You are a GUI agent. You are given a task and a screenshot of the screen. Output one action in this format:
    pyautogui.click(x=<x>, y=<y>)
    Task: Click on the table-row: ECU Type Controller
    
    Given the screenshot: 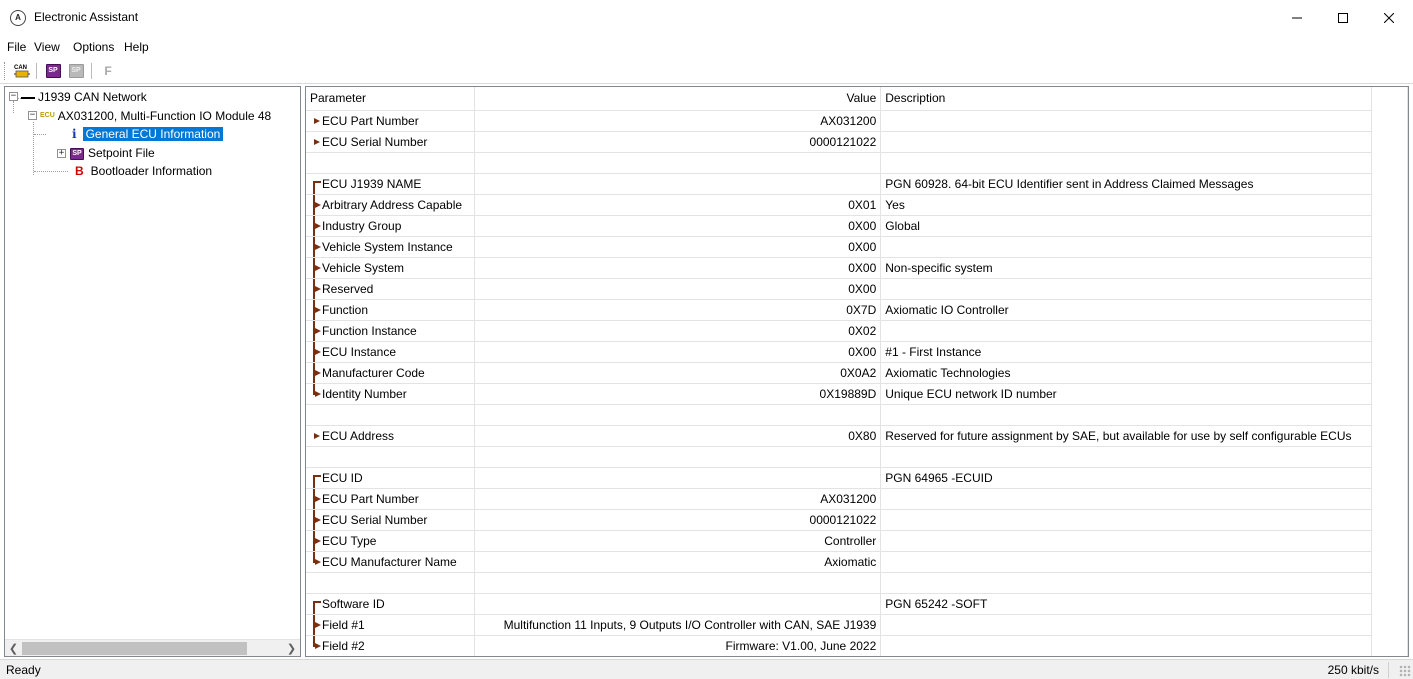 What is the action you would take?
    pyautogui.click(x=857, y=541)
    